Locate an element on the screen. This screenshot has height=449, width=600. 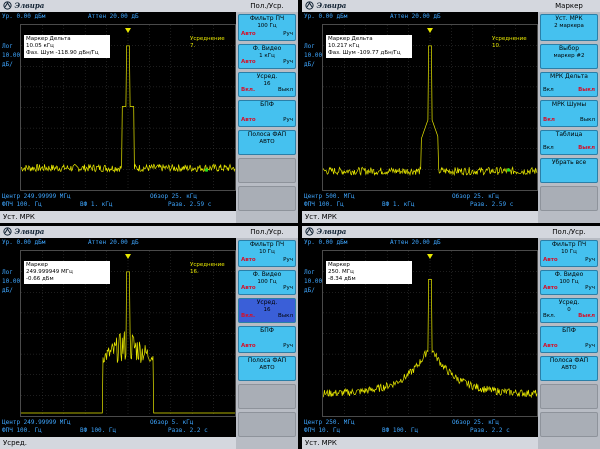
softkey-label: Убрать все is located at coordinates (569, 162).